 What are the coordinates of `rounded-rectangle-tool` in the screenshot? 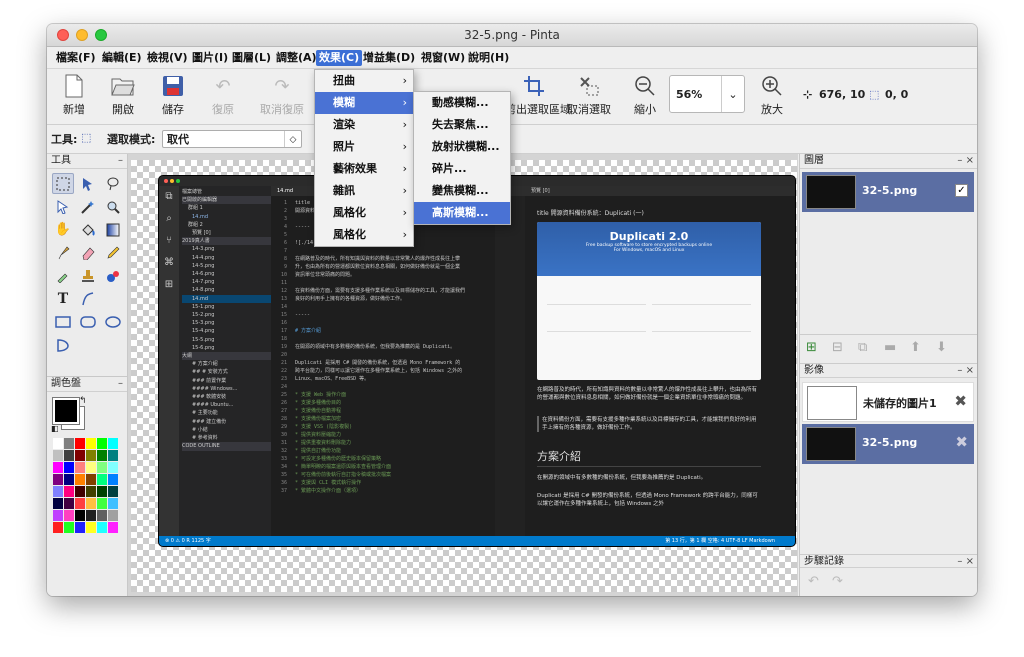 It's located at (88, 321).